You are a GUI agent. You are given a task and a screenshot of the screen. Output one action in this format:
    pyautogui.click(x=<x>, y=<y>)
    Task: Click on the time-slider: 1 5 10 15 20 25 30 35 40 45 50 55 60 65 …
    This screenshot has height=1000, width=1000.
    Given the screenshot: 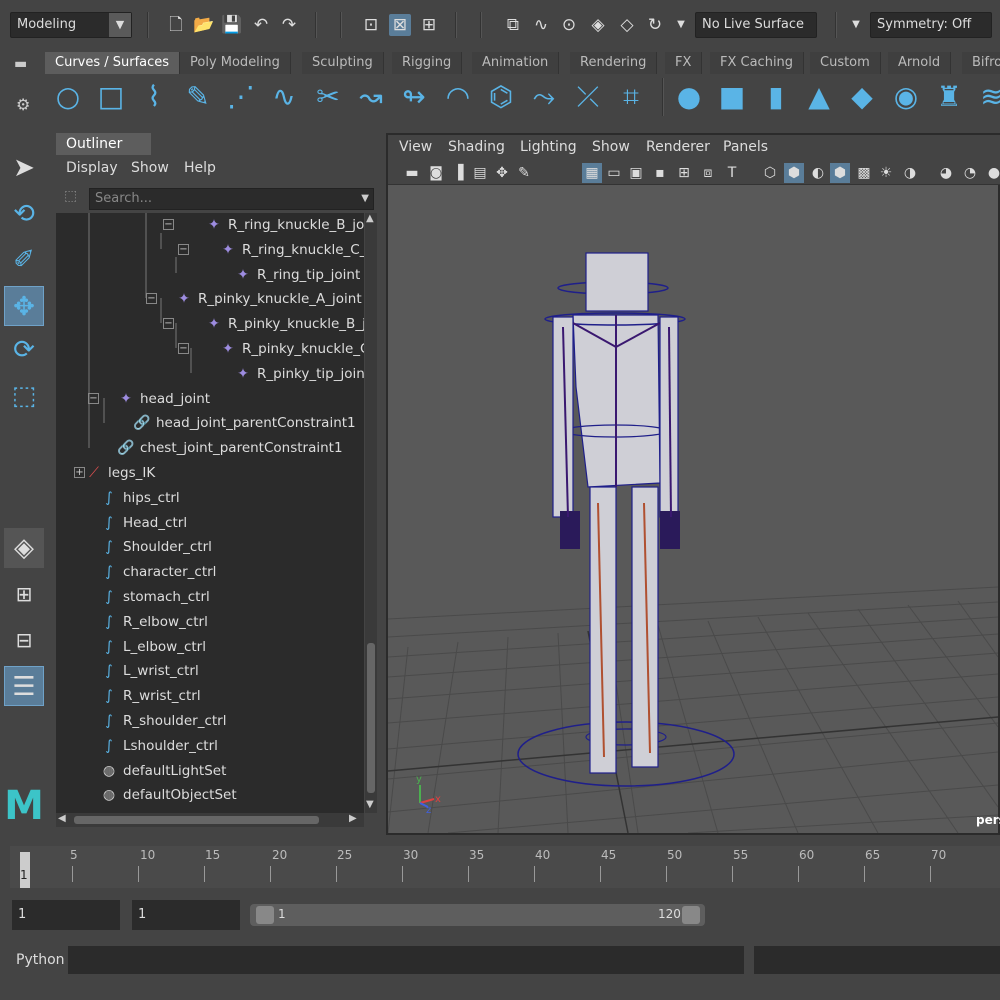 What is the action you would take?
    pyautogui.click(x=500, y=866)
    